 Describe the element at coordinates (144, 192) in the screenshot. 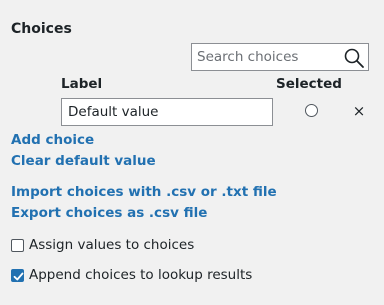

I see `import-choices-link: Import choices with .csv or .txt file` at that location.